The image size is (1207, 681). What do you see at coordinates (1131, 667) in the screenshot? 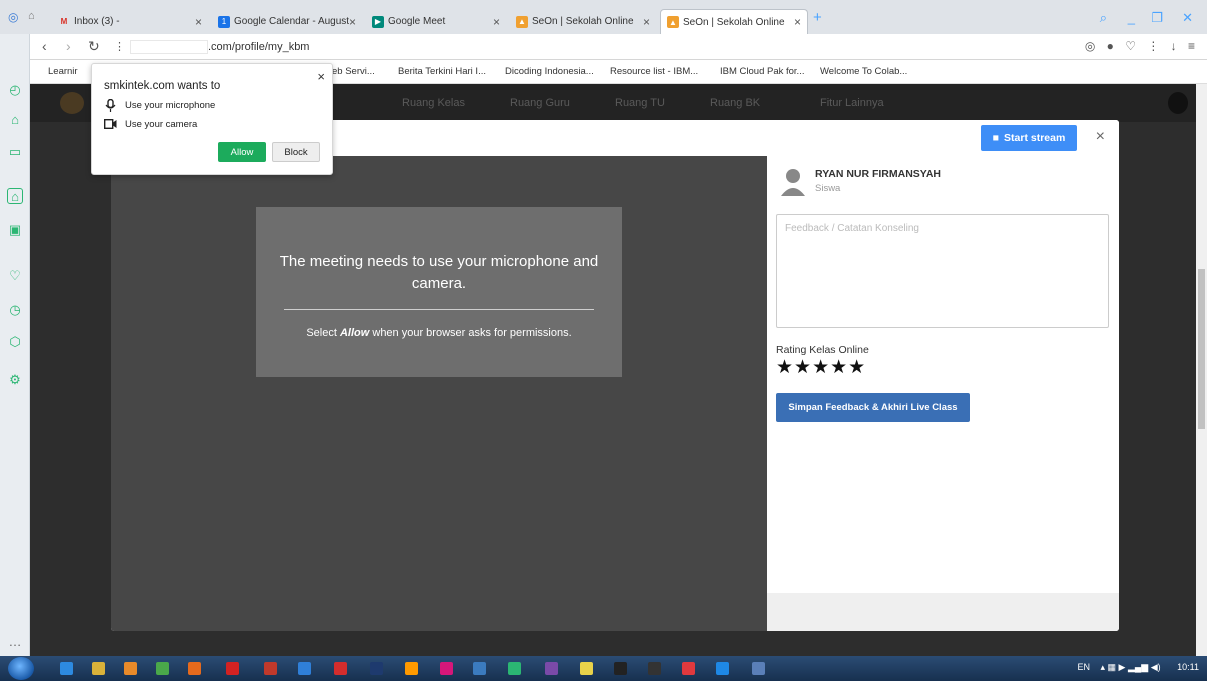
I see `tray-icons: ▴ ▦ ▶ ▂▄▆ ◀)` at bounding box center [1131, 667].